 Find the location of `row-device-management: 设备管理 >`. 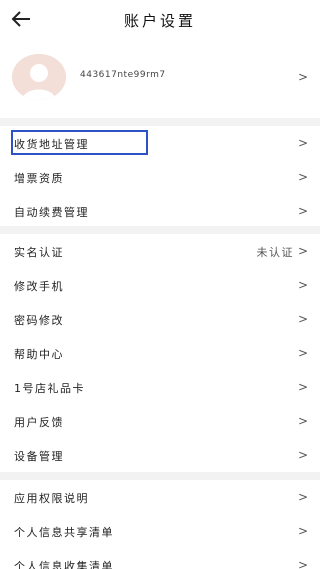

row-device-management: 设备管理 > is located at coordinates (160, 455).